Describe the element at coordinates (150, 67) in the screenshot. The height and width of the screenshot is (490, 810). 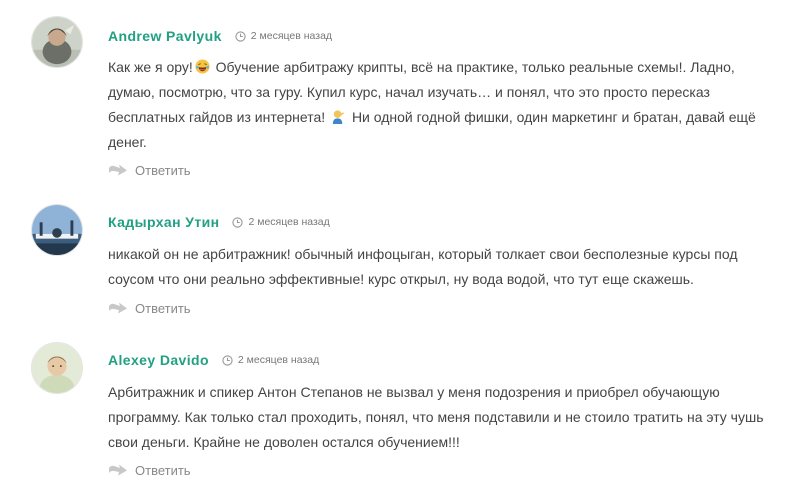
I see `comment-text-fragment: Как же я ору!` at that location.